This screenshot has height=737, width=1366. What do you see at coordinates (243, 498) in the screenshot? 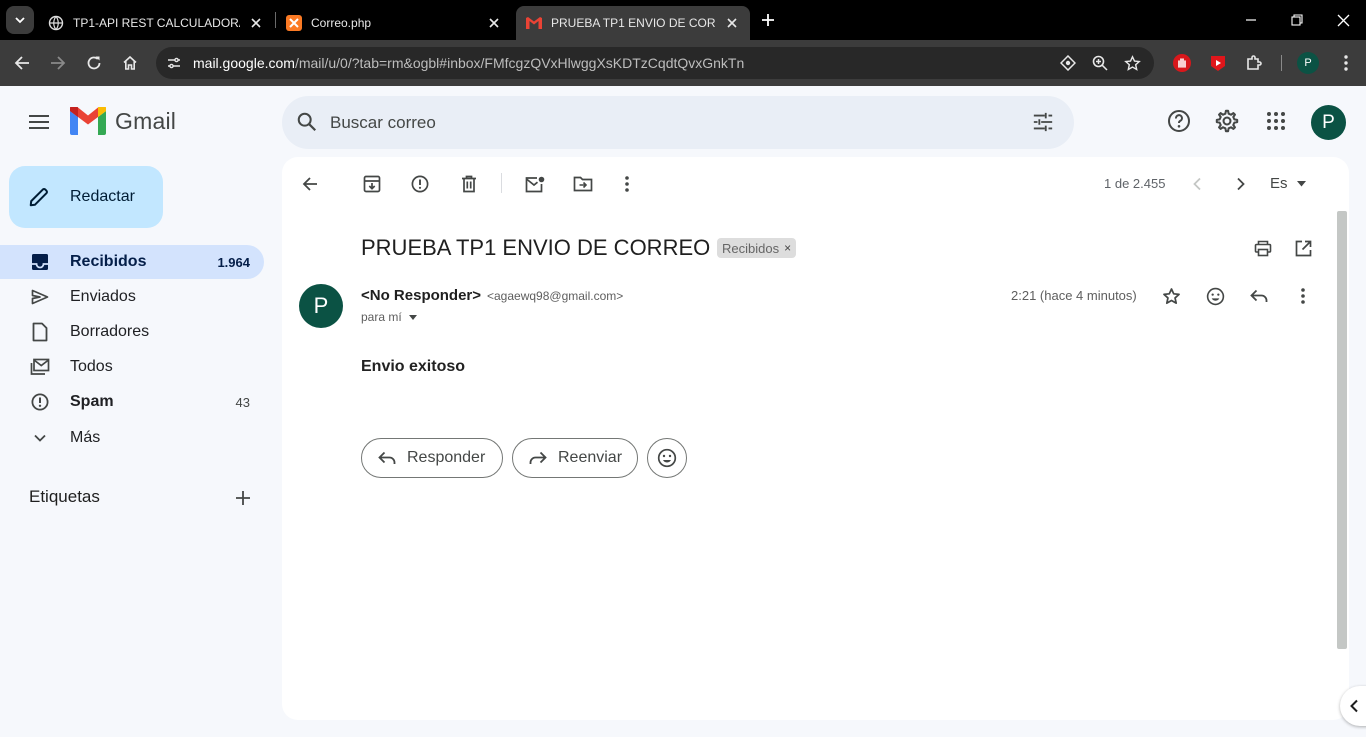
I see `add-label-button` at bounding box center [243, 498].